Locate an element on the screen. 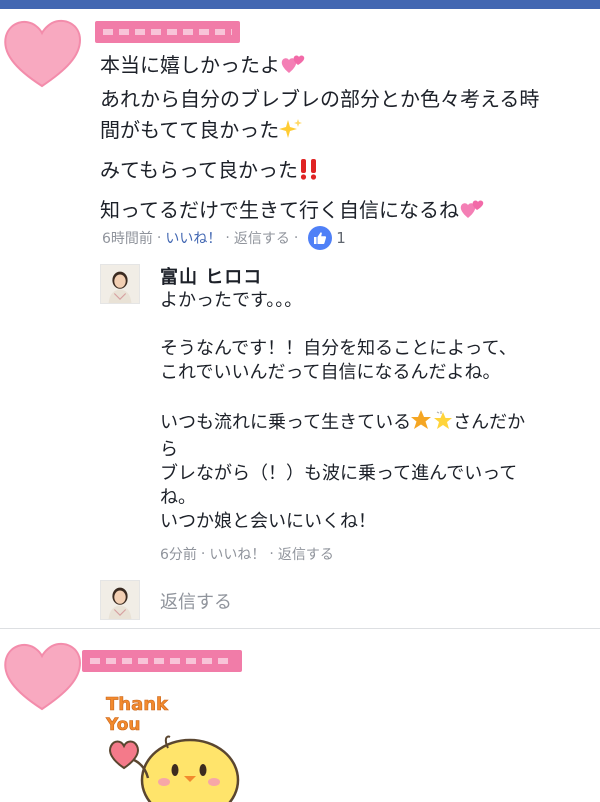 This screenshot has width=600, height=802. reply-line-7: ら is located at coordinates (169, 449).